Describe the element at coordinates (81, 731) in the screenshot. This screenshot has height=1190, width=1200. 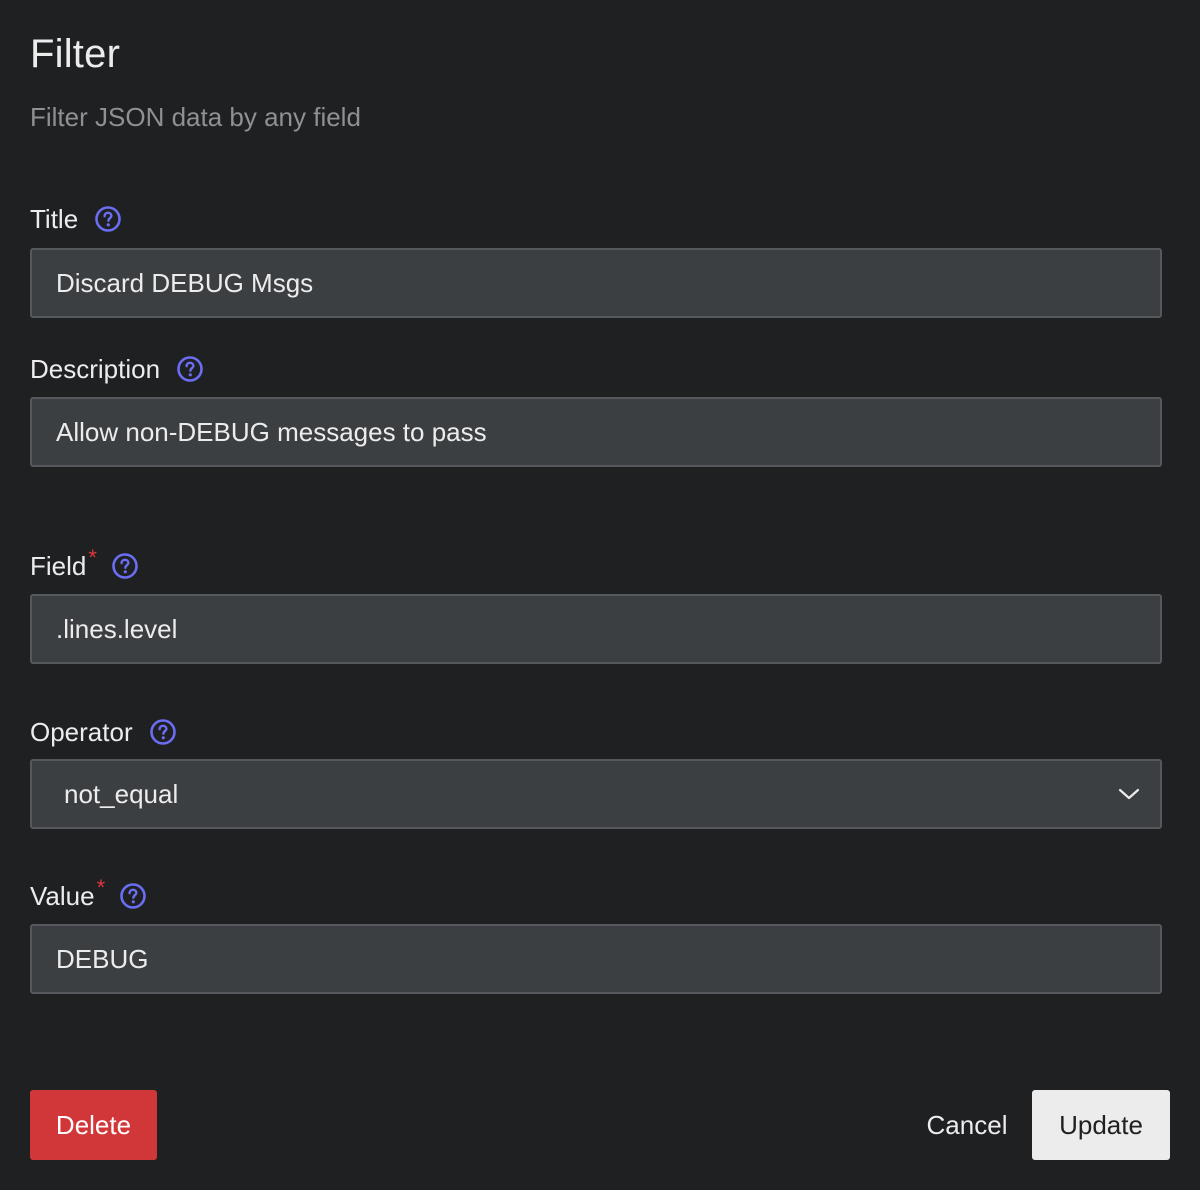
I see `operator-label: Operator` at that location.